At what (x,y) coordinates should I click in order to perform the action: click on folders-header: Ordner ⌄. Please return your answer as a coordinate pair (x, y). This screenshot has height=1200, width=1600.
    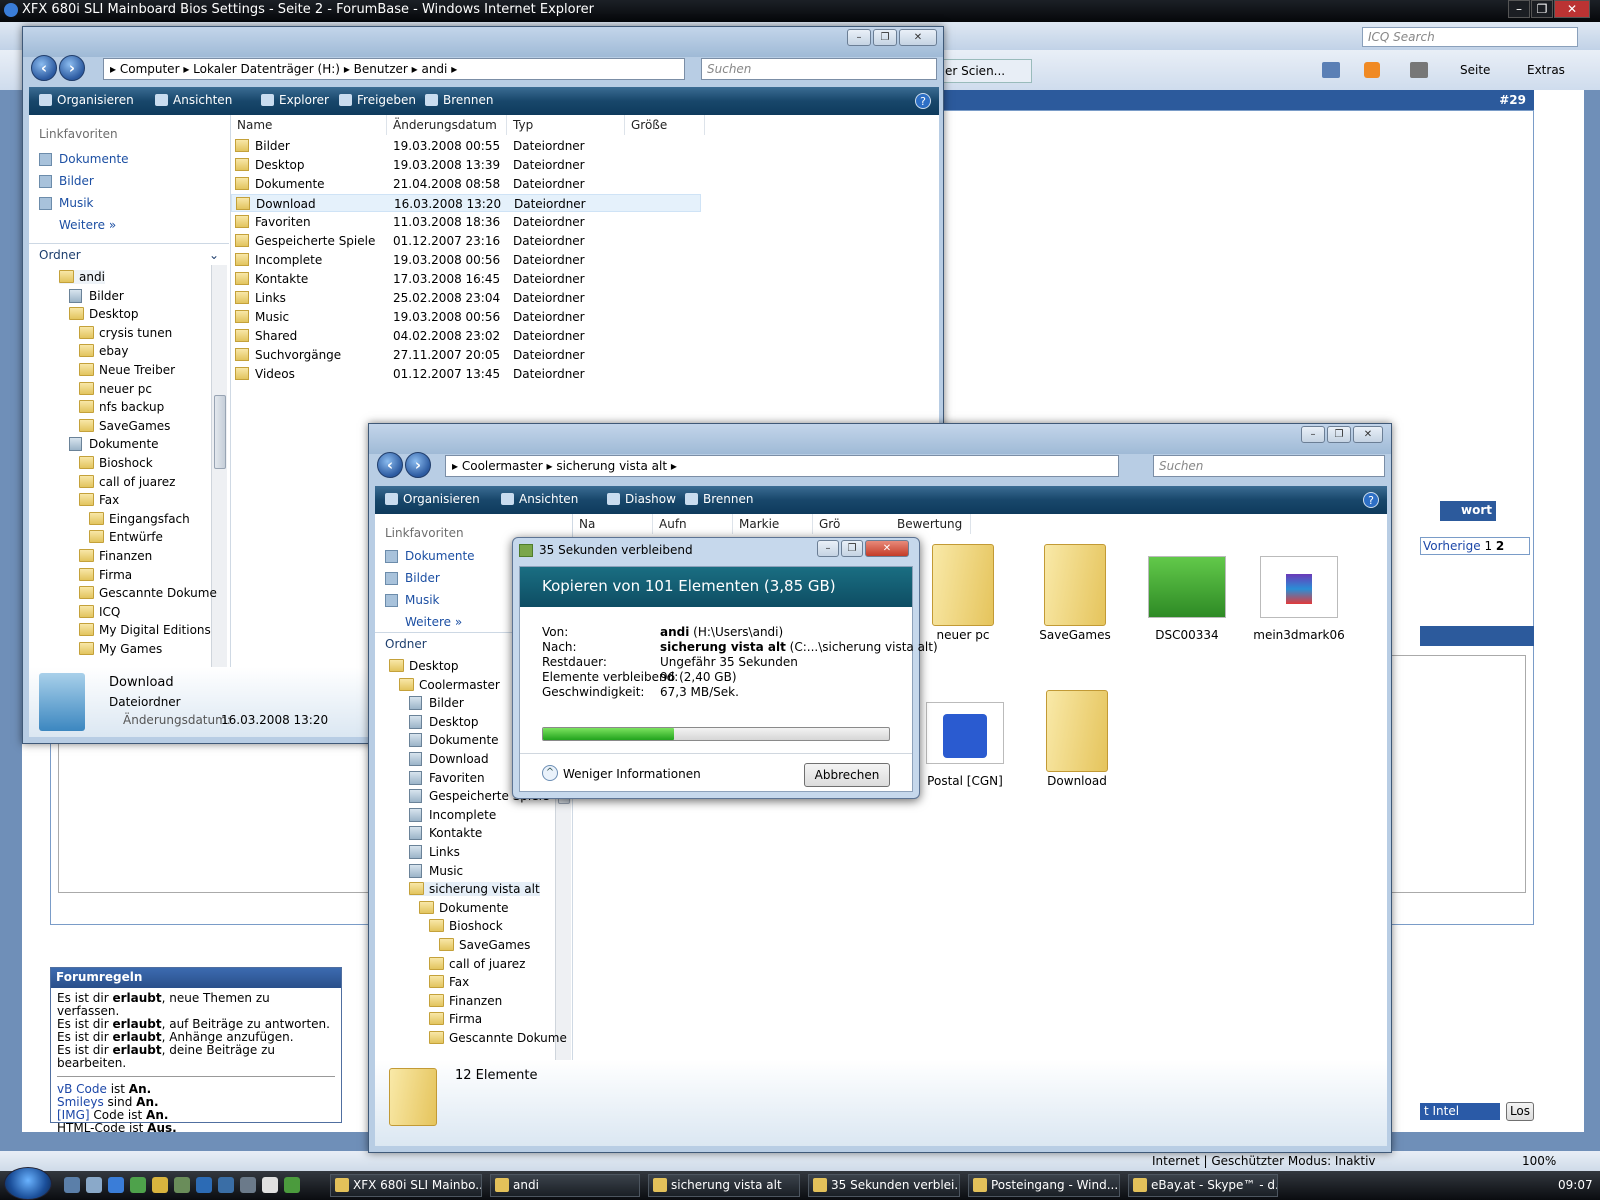
    Looking at the image, I should click on (129, 254).